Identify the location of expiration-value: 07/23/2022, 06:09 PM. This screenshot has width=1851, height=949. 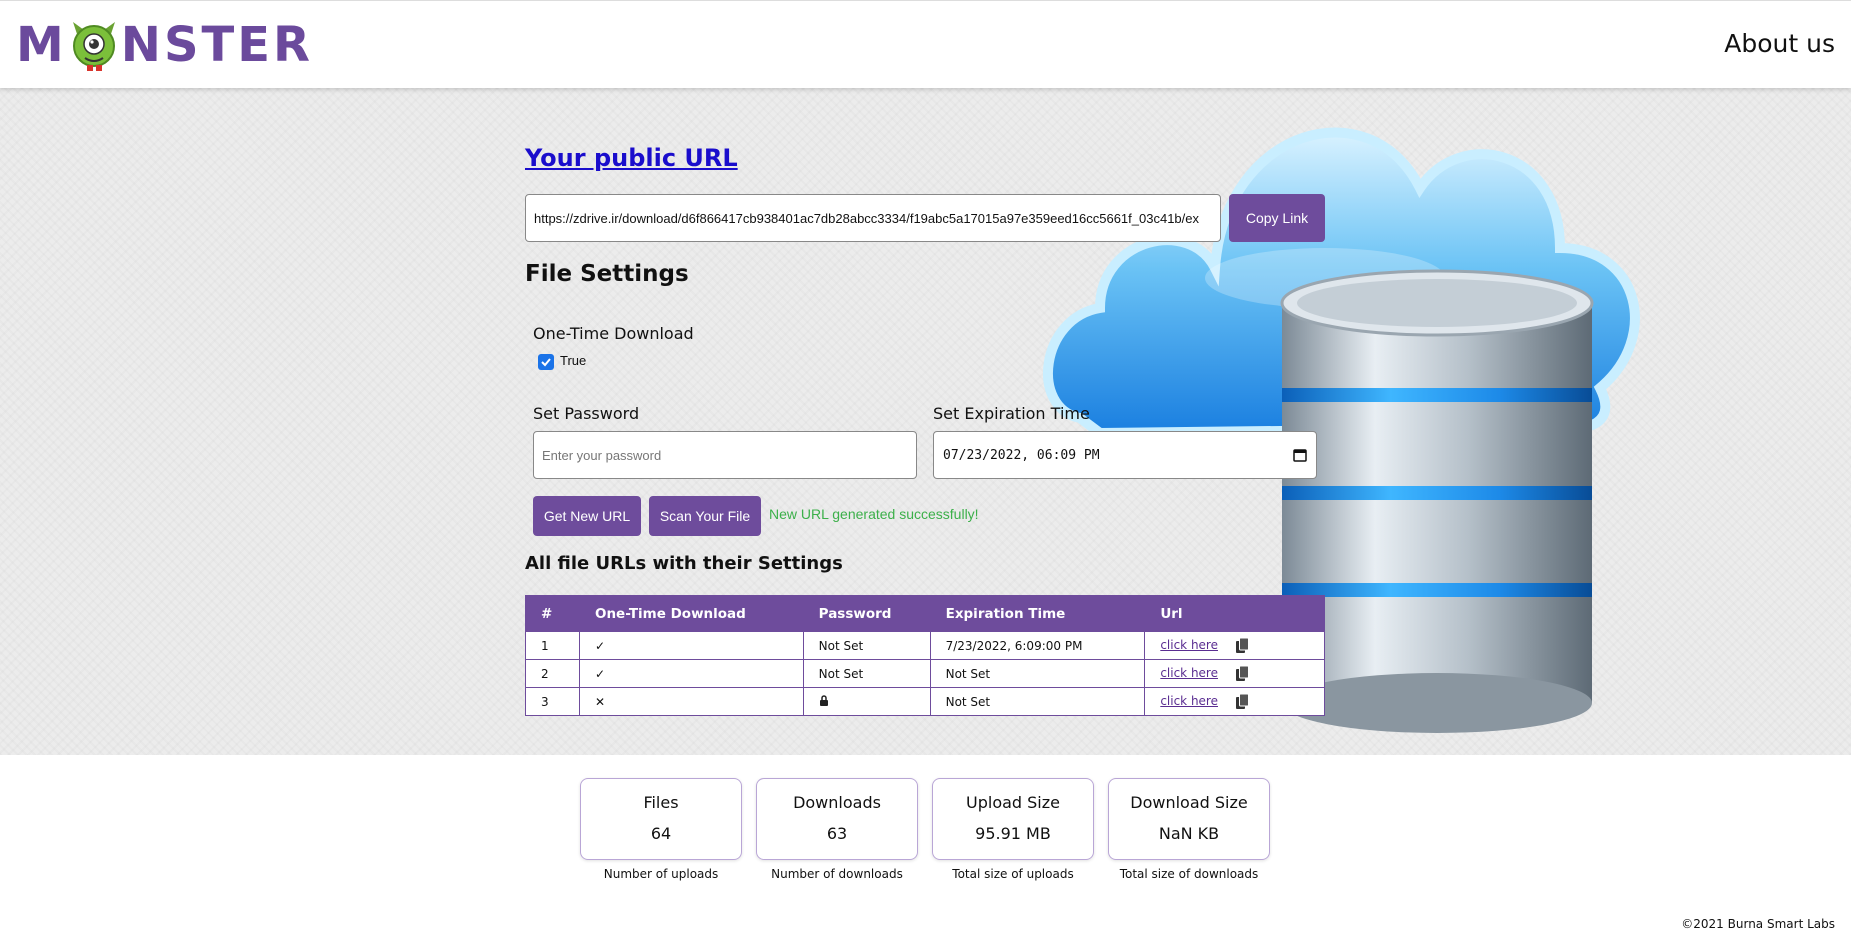
(1021, 455).